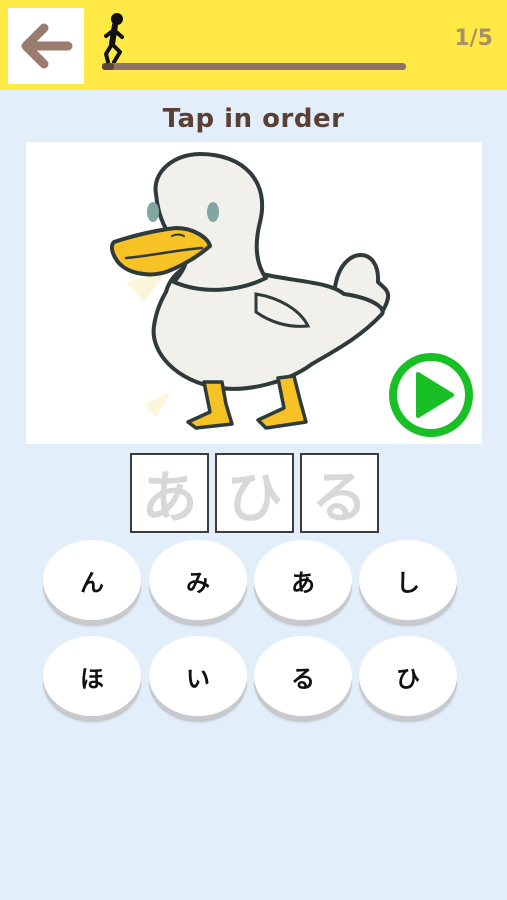  Describe the element at coordinates (92, 676) in the screenshot. I see `kana-key: ほ` at that location.